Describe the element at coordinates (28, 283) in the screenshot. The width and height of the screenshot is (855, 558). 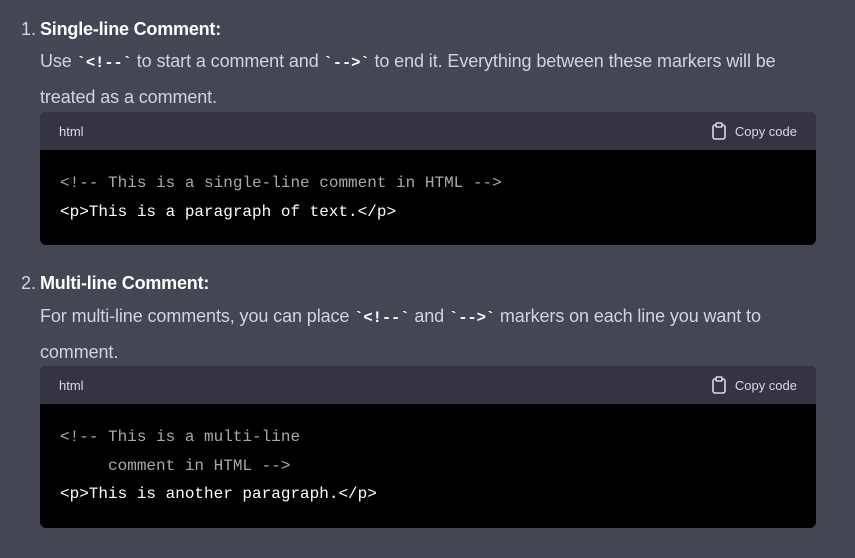
I see `list-number: 2.` at that location.